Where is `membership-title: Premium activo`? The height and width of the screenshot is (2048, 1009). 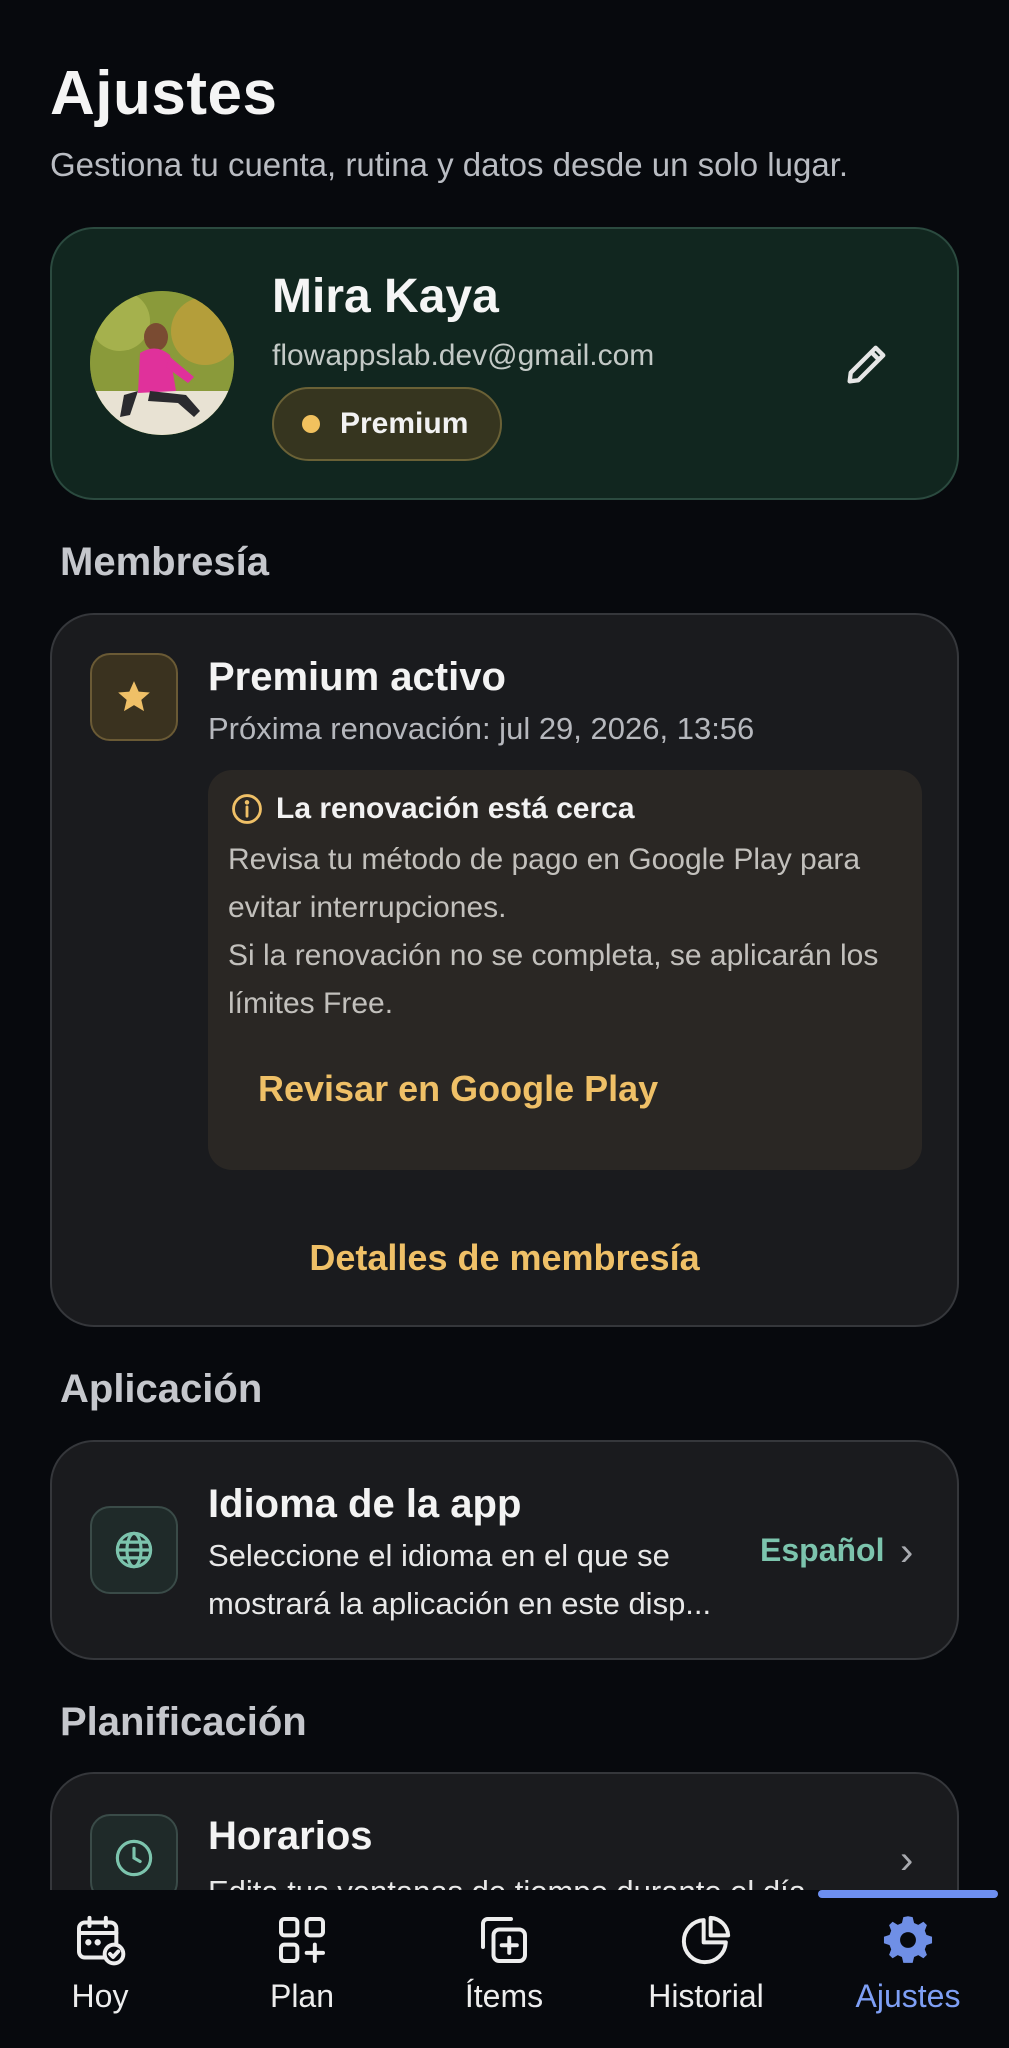
membership-title: Premium activo is located at coordinates (357, 677).